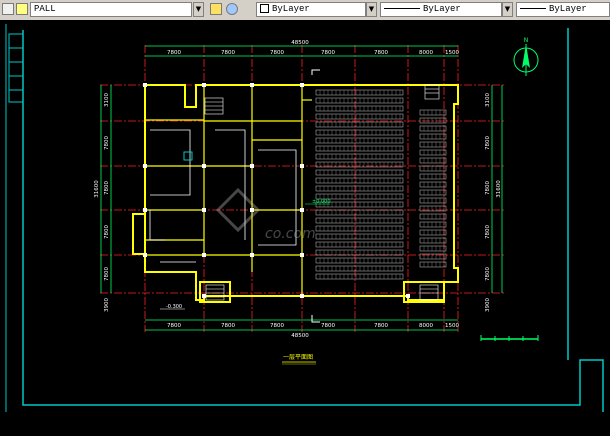 This screenshot has height=436, width=610. What do you see at coordinates (298, 357) in the screenshot?
I see `plan-title: 一层平面图` at bounding box center [298, 357].